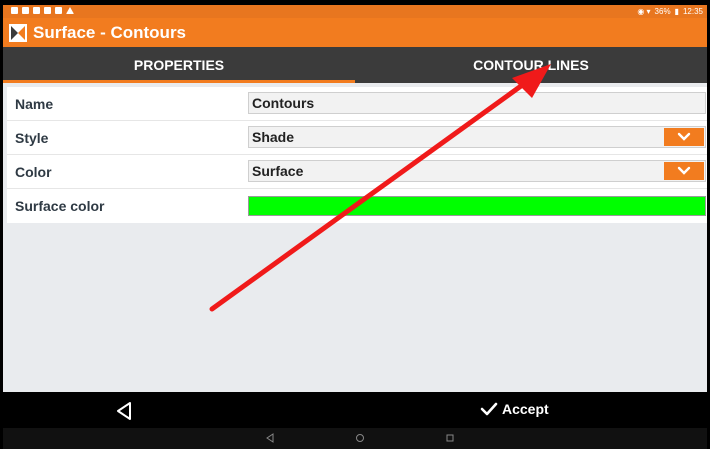 Image resolution: width=710 pixels, height=449 pixels. Describe the element at coordinates (355, 32) in the screenshot. I see `app-bar: Surface - Contours` at that location.